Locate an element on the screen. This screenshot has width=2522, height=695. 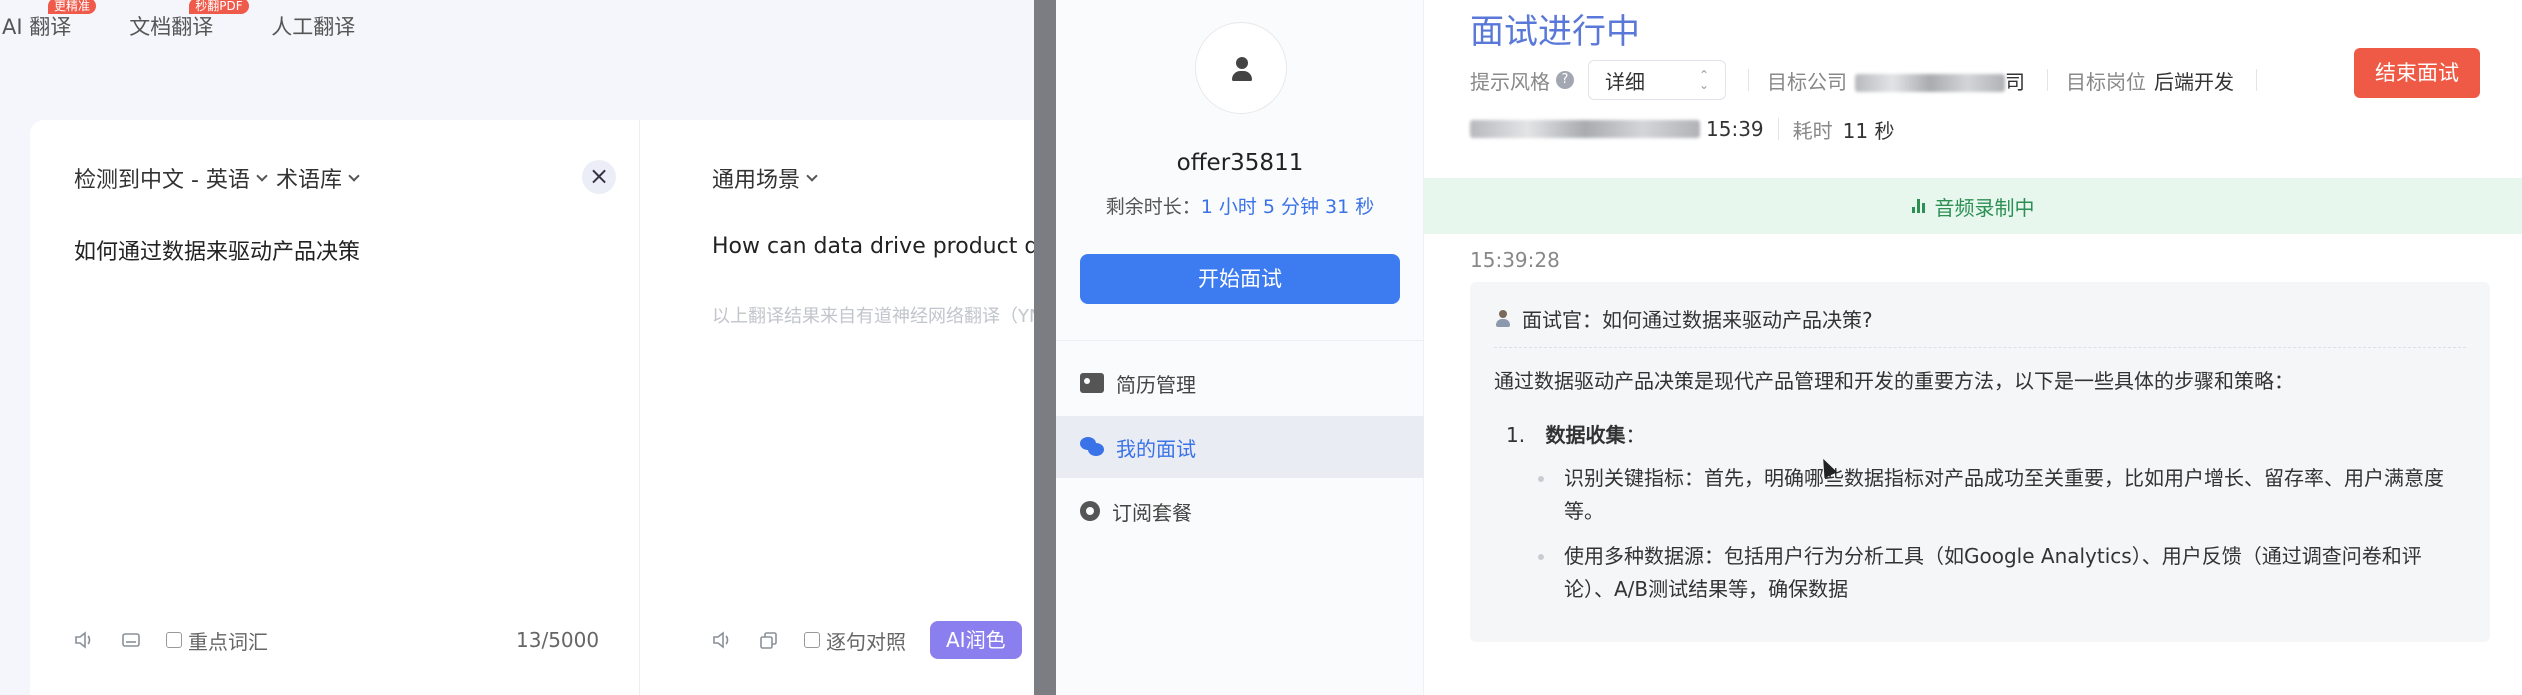
key-words-checkbox: 重点词汇 is located at coordinates (217, 640).